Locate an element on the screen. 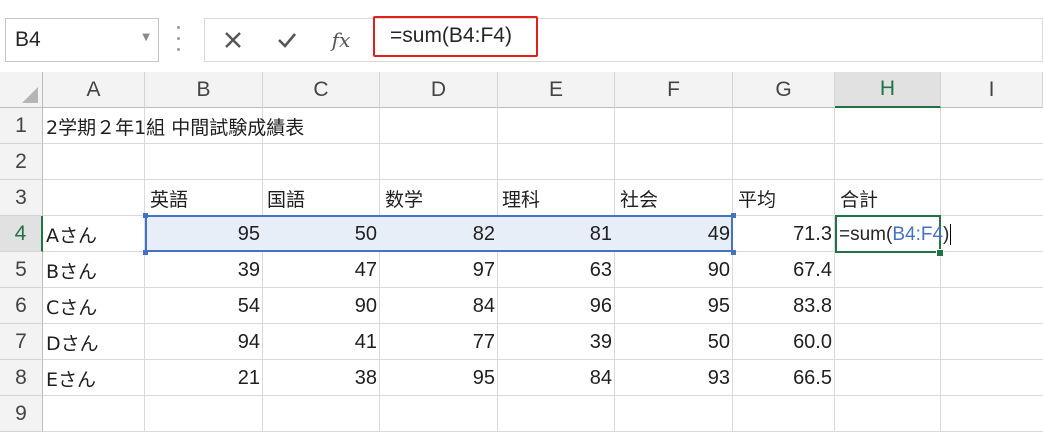  score-cell: 47 is located at coordinates (321, 270).